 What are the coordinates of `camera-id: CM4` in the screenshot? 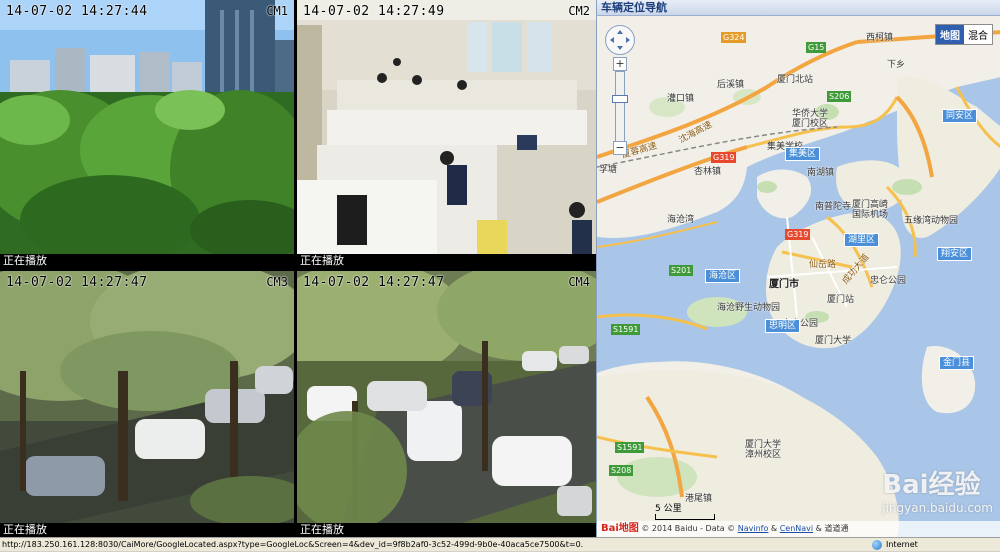 It's located at (579, 282).